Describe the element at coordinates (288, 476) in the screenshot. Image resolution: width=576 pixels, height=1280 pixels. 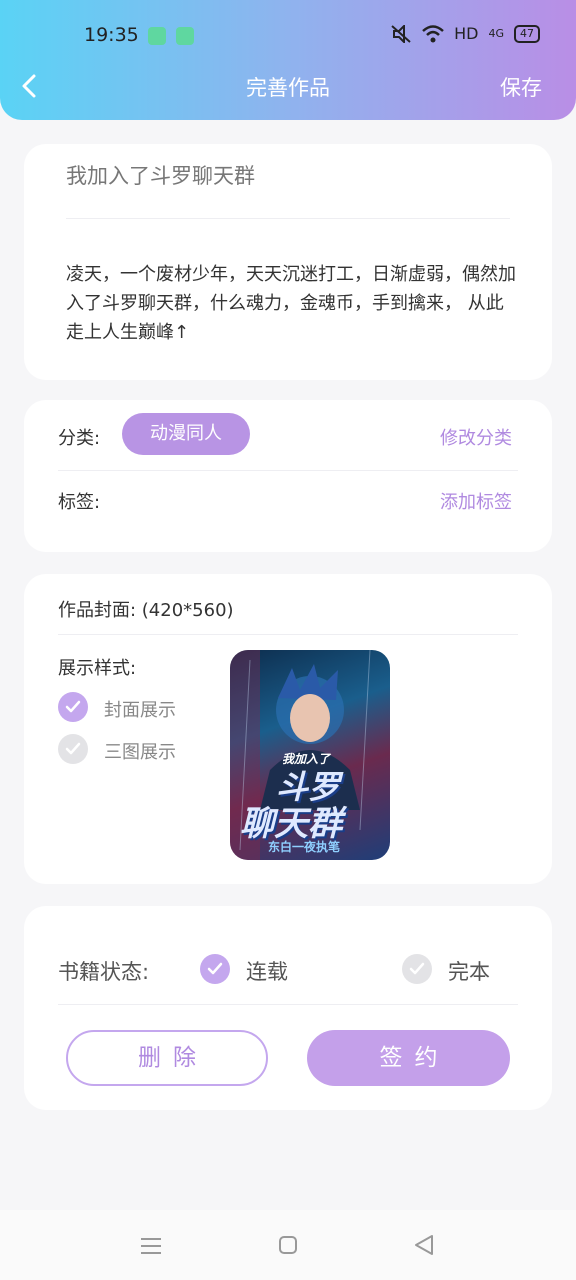
I see `classification-card: 分类: 动漫同人 修改分类 标签: 添加标签` at that location.